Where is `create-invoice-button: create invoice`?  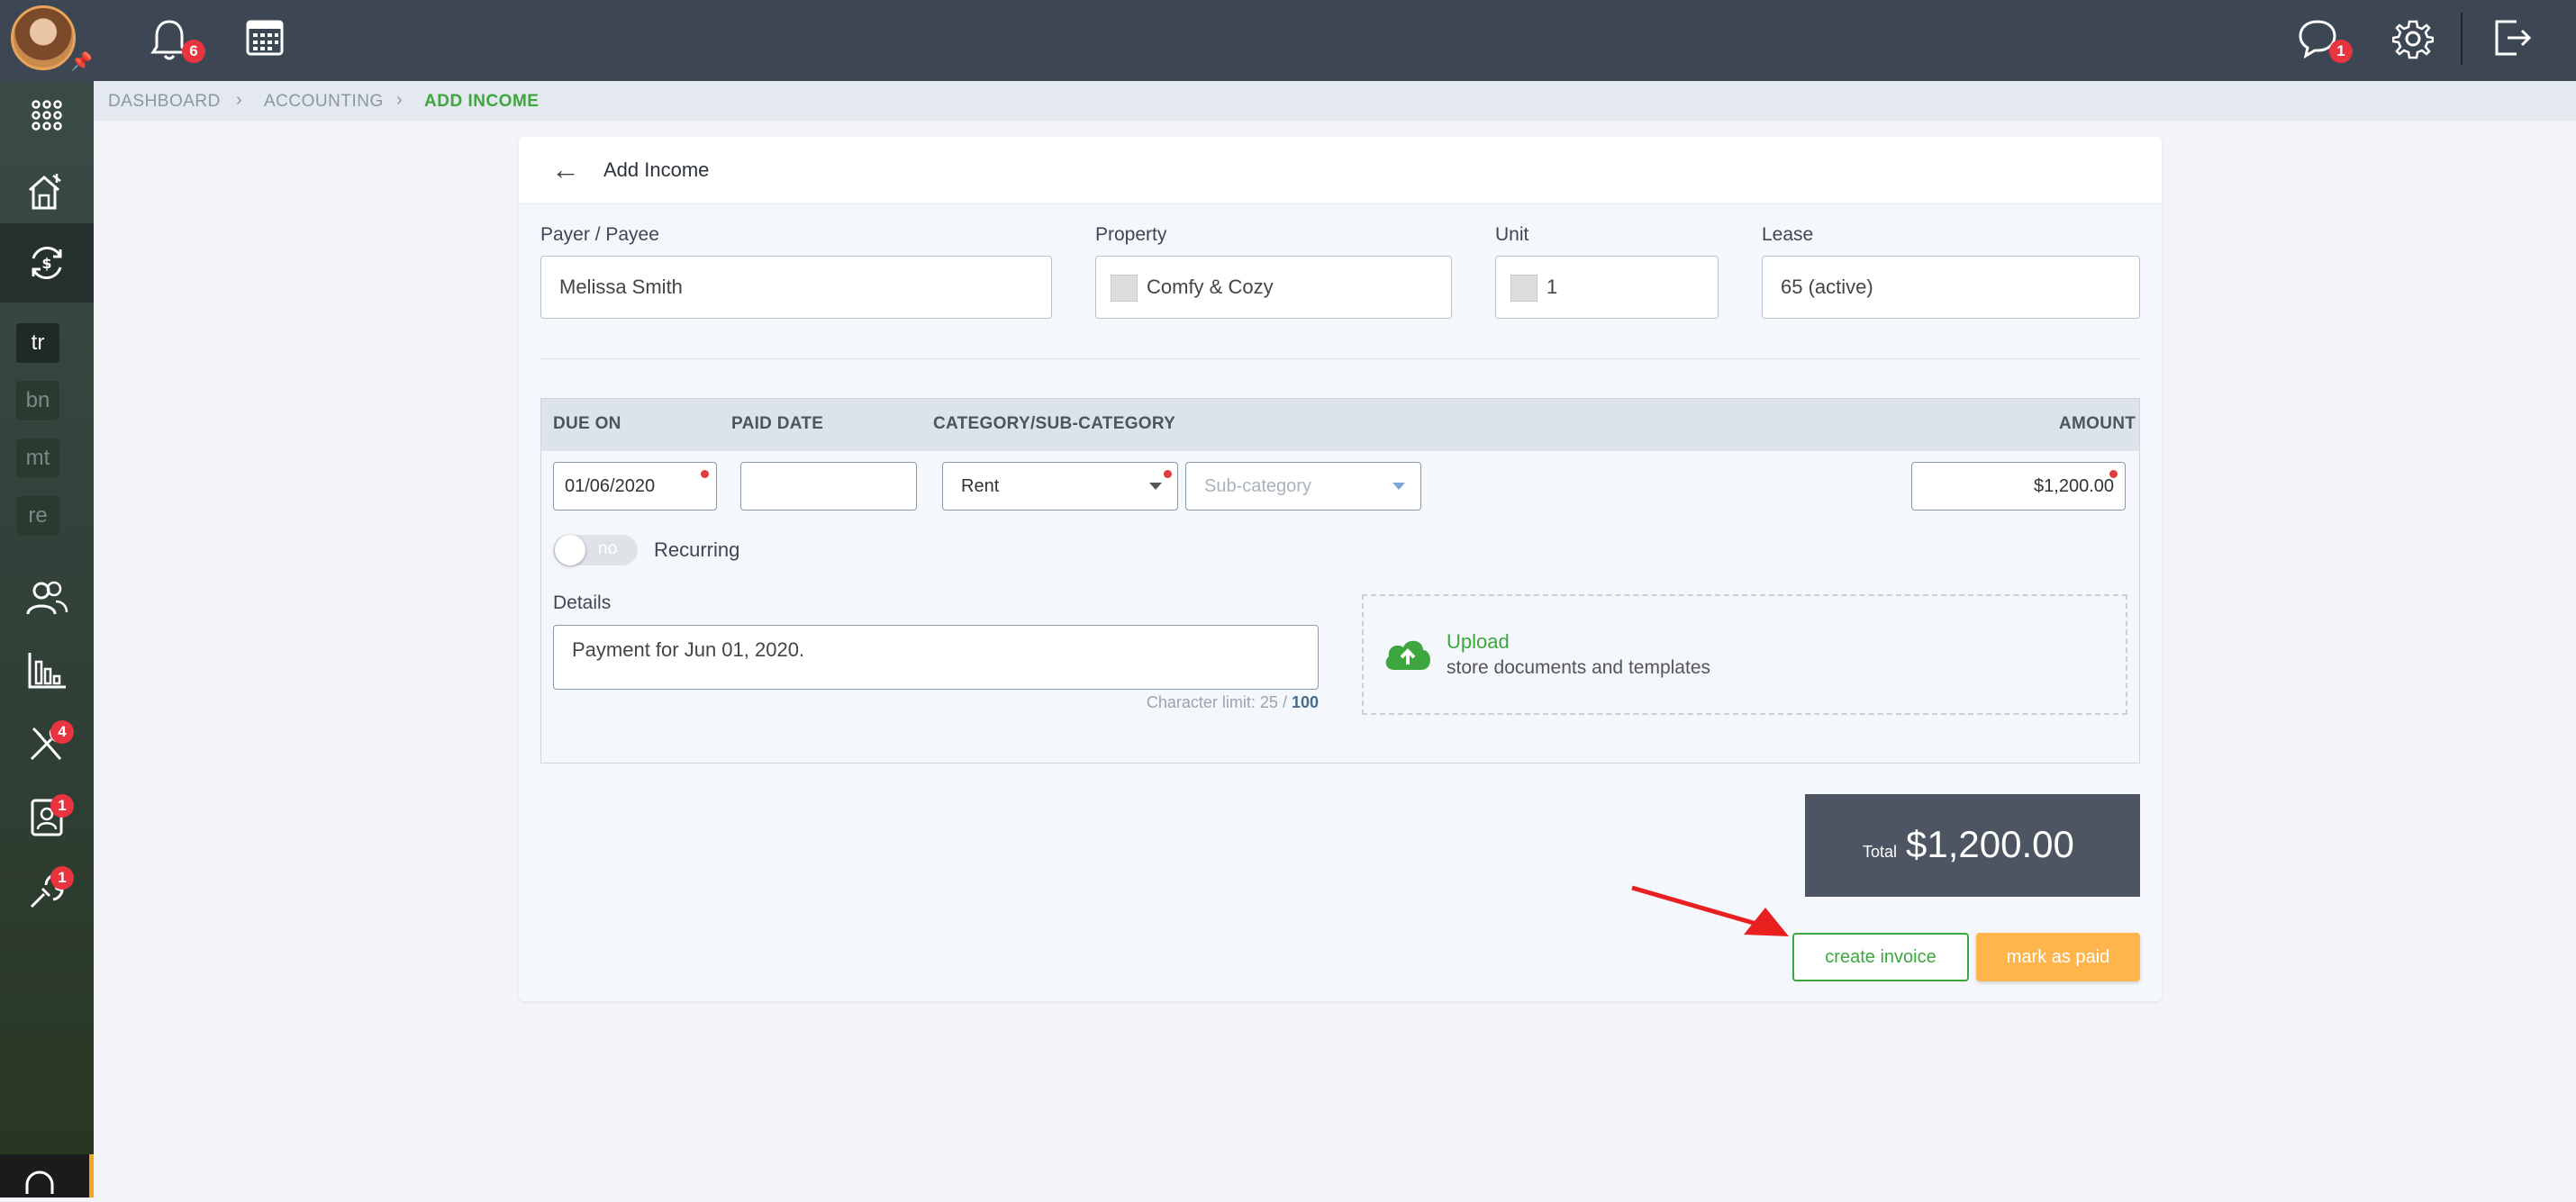
create-invoice-button: create invoice is located at coordinates (1881, 957).